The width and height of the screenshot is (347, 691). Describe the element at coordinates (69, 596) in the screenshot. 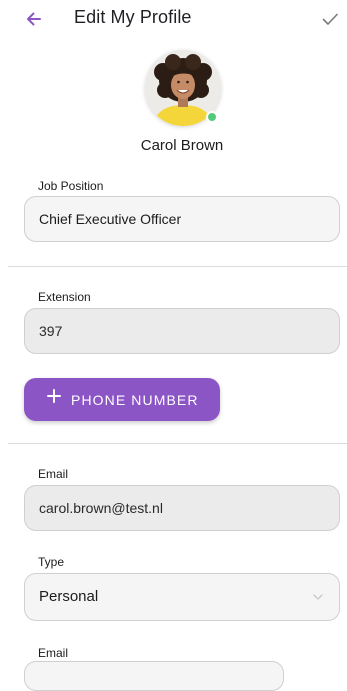

I see `email-type-value: Personal` at that location.